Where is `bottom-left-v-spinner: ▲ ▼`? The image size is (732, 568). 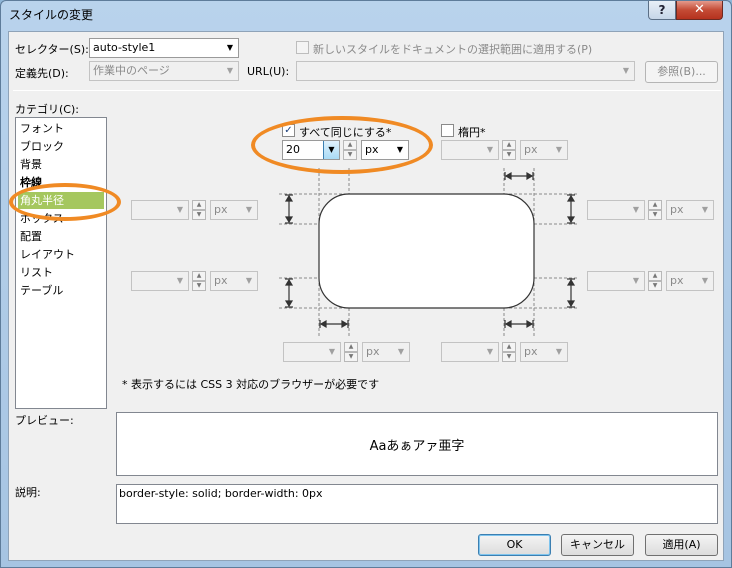
bottom-left-v-spinner: ▲ ▼ is located at coordinates (351, 352).